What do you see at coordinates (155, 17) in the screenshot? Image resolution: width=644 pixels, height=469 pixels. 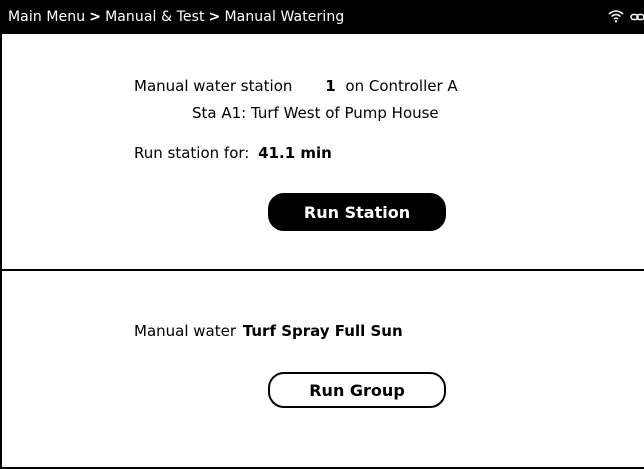 I see `breadcrumb-manual-test: Manual & Test` at bounding box center [155, 17].